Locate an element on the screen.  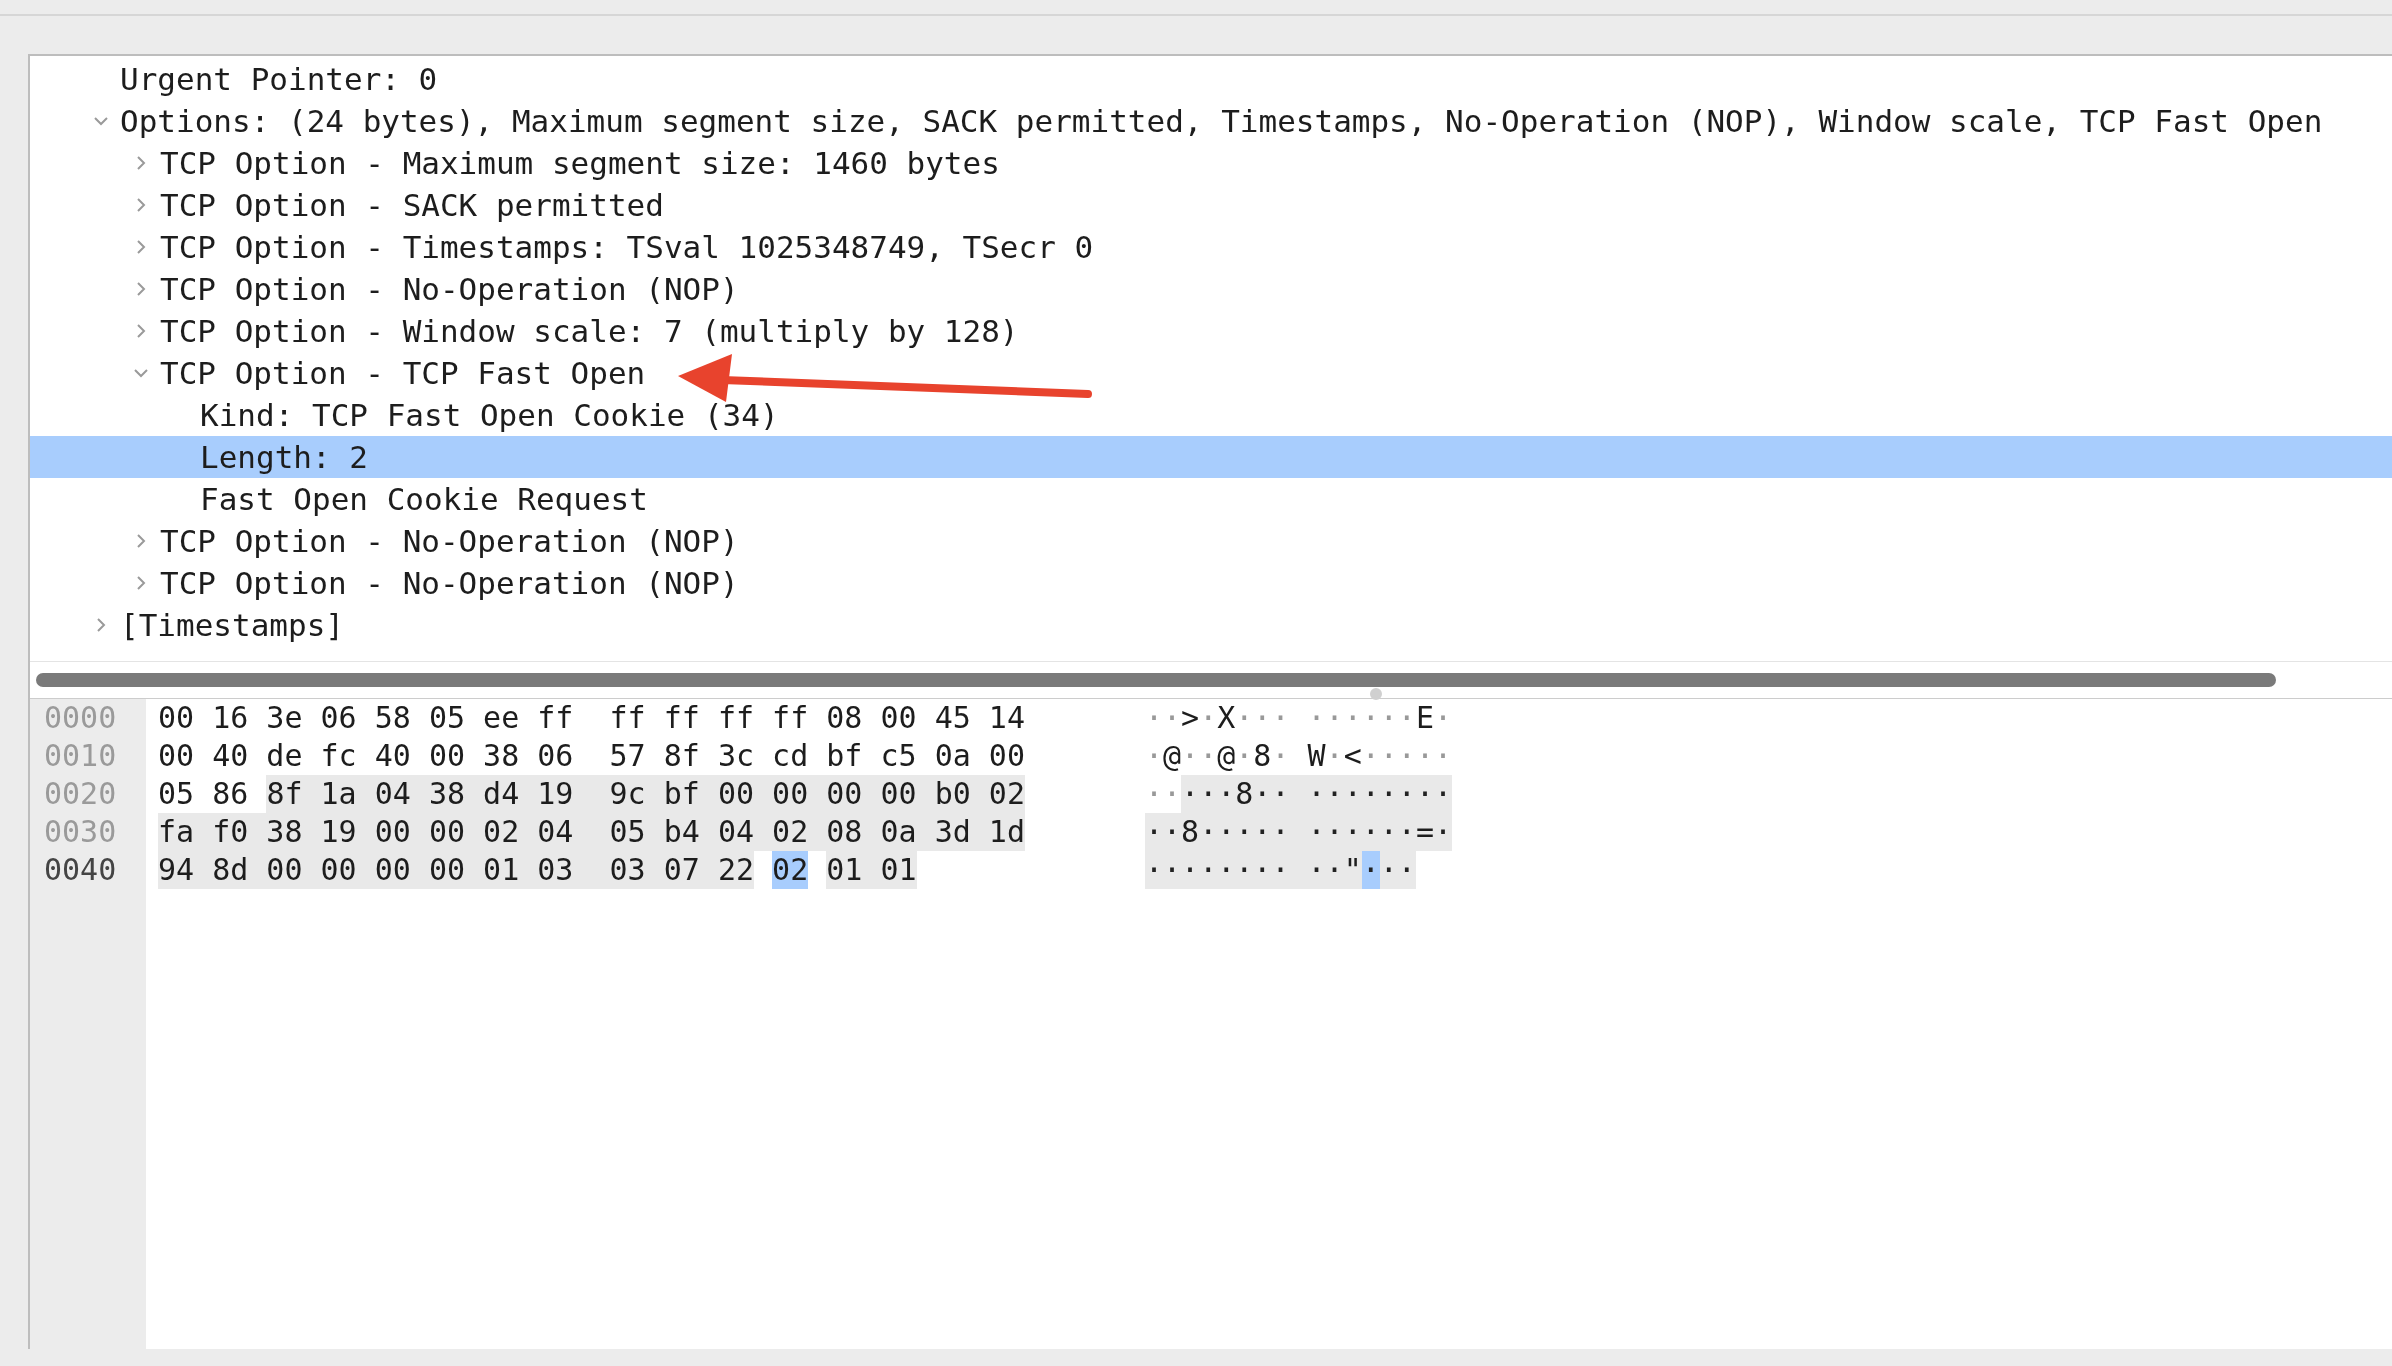
ascii-text: ·· is located at coordinates (1397, 870).